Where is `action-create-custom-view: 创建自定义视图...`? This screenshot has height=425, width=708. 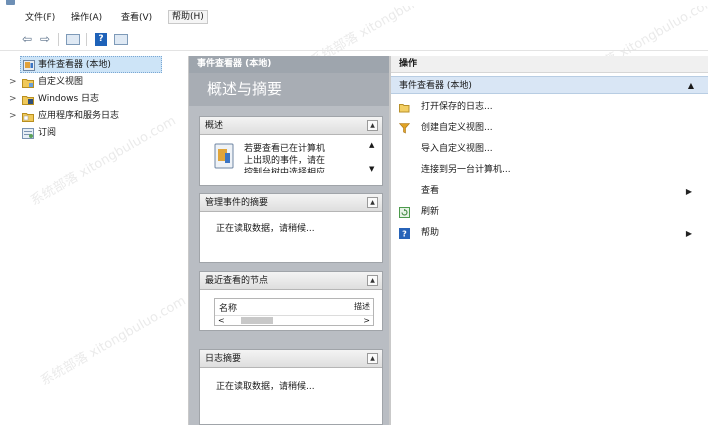 action-create-custom-view: 创建自定义视图... is located at coordinates (549, 128).